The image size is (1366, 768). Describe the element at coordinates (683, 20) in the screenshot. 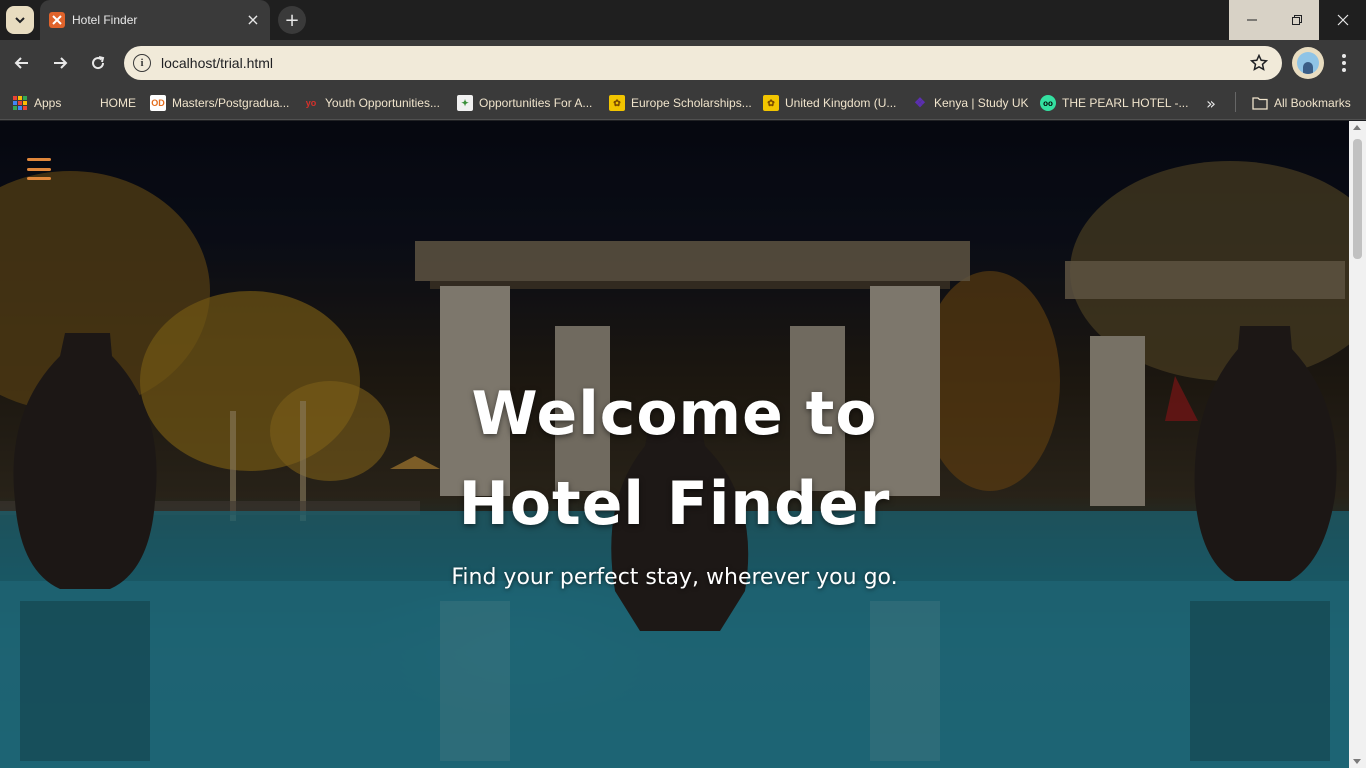

I see `tab-strip: Hotel Finder × +` at that location.